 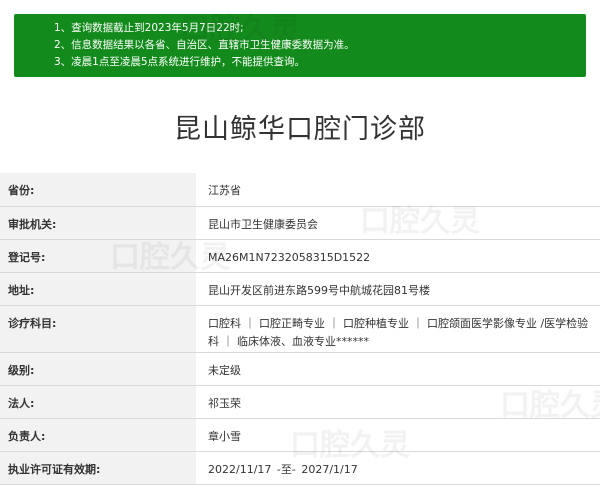 I want to click on table-row: 级别: 未定级, so click(x=300, y=369).